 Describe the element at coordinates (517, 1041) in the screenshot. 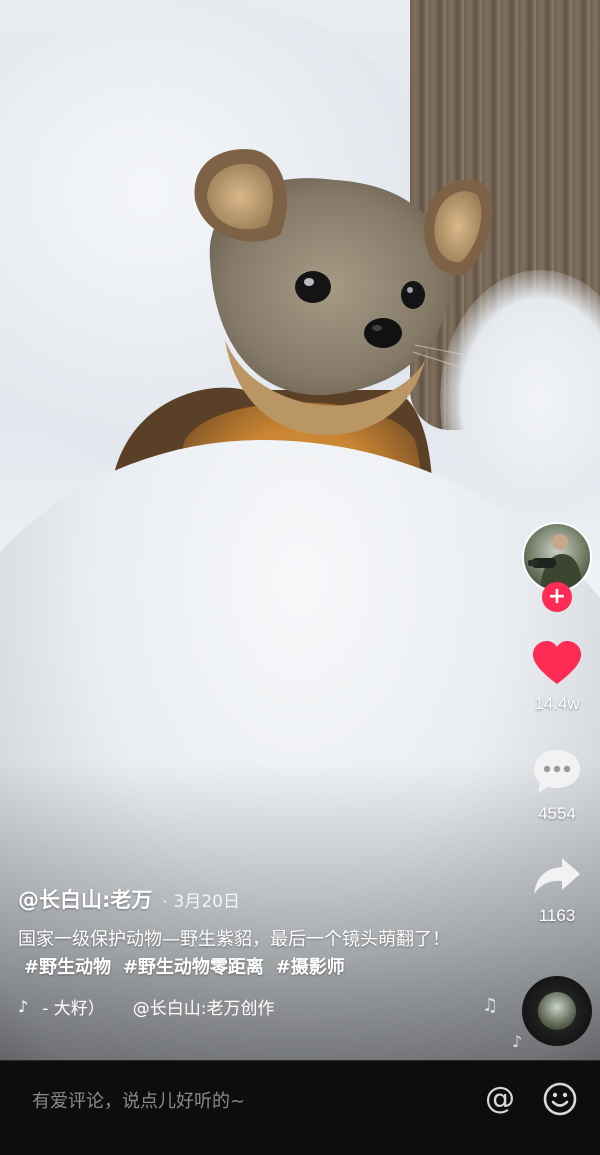

I see `music-note-icon: ♪` at that location.